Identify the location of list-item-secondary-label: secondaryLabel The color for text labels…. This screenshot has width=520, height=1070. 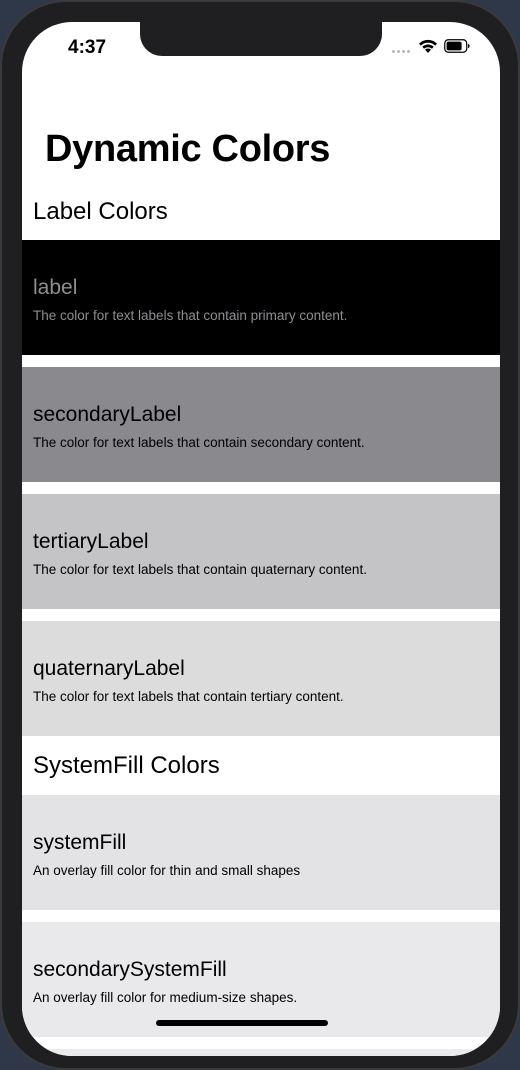
(261, 424).